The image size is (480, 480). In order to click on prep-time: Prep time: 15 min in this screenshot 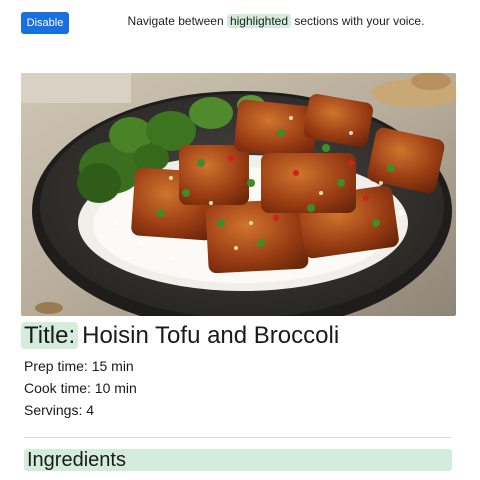, I will do `click(79, 366)`.